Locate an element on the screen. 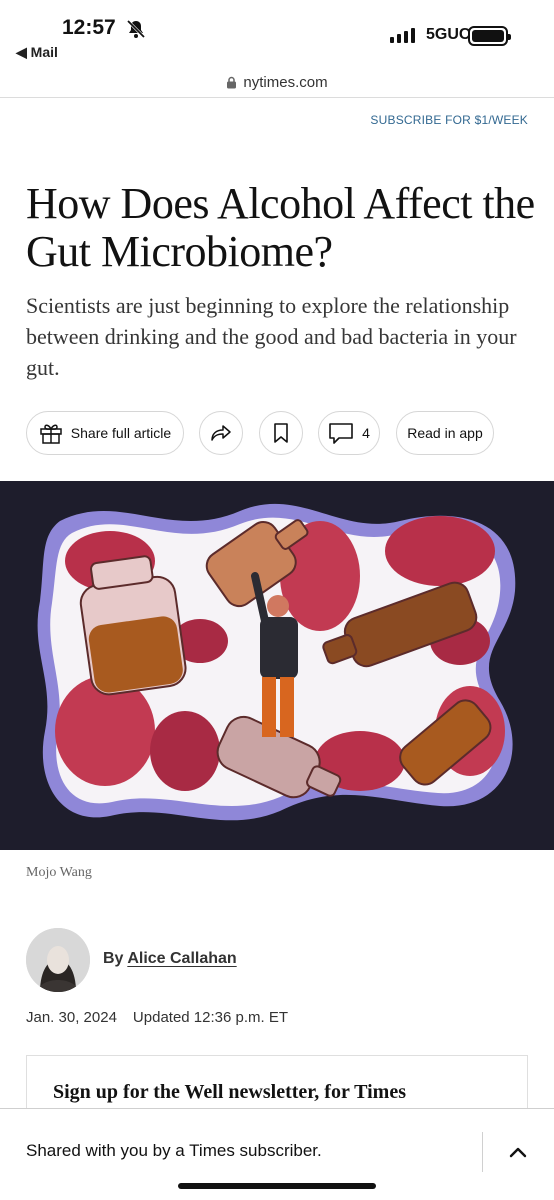  dateline: Jan. 30, 2024 Updated 12:36 p.m. ET is located at coordinates (157, 1017).